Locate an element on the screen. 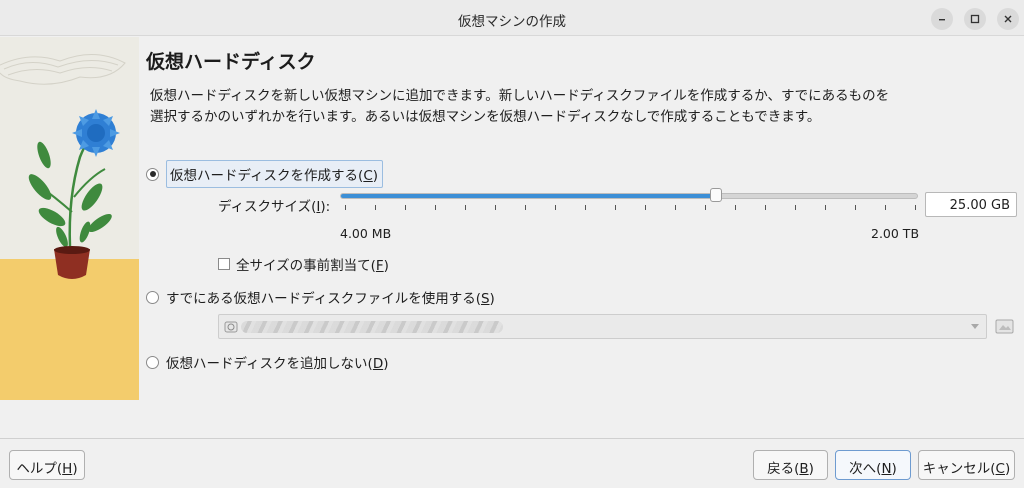  slider-max-label: 2.00 TB is located at coordinates (895, 233).